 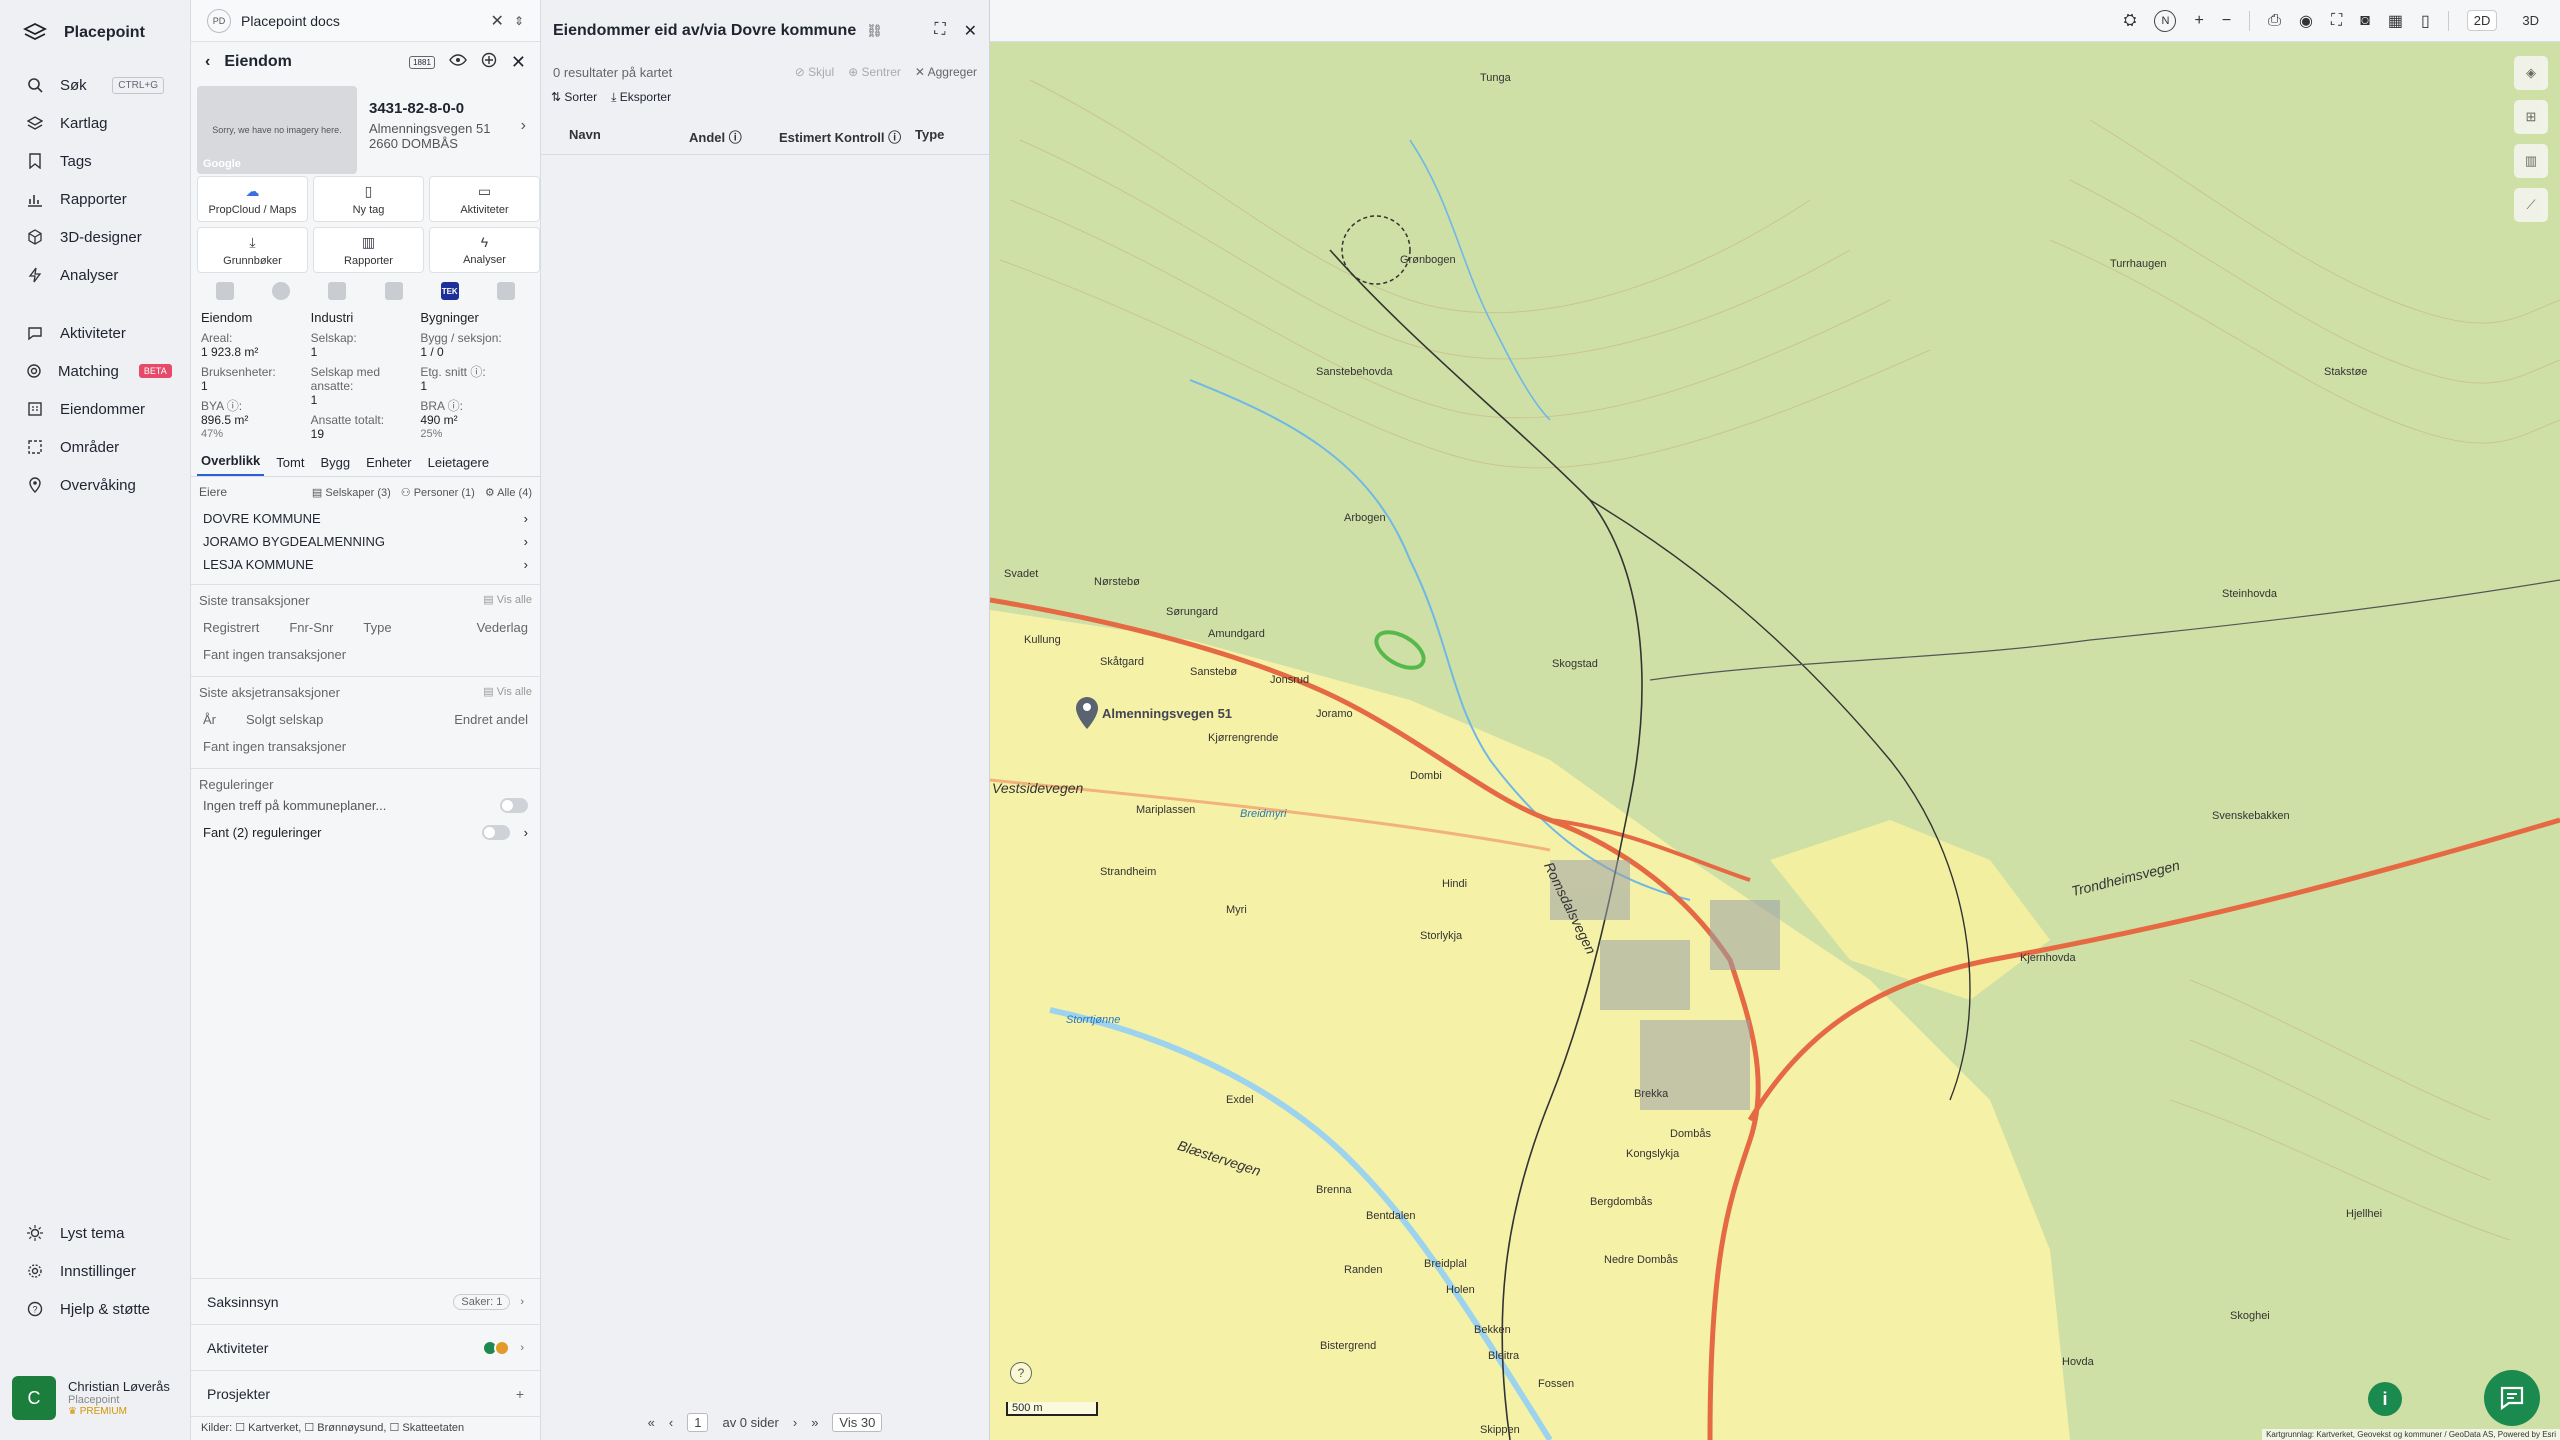 I want to click on new-tag-button: ▯ Ny tag, so click(x=368, y=199).